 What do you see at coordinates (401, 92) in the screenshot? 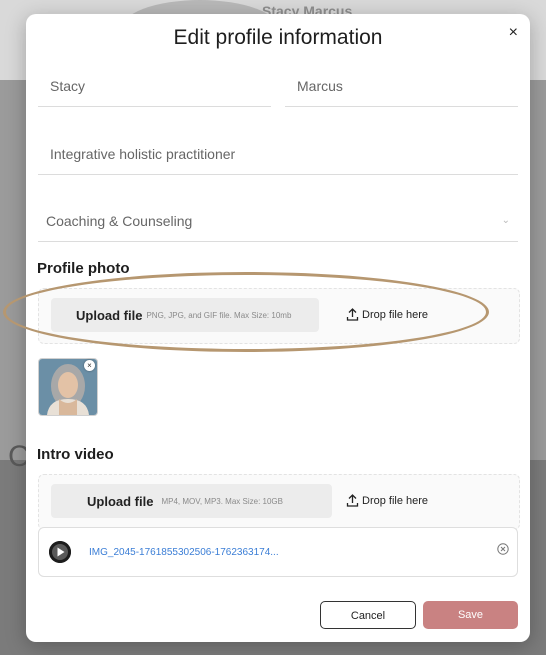
I see `last-name-field: Marcus` at bounding box center [401, 92].